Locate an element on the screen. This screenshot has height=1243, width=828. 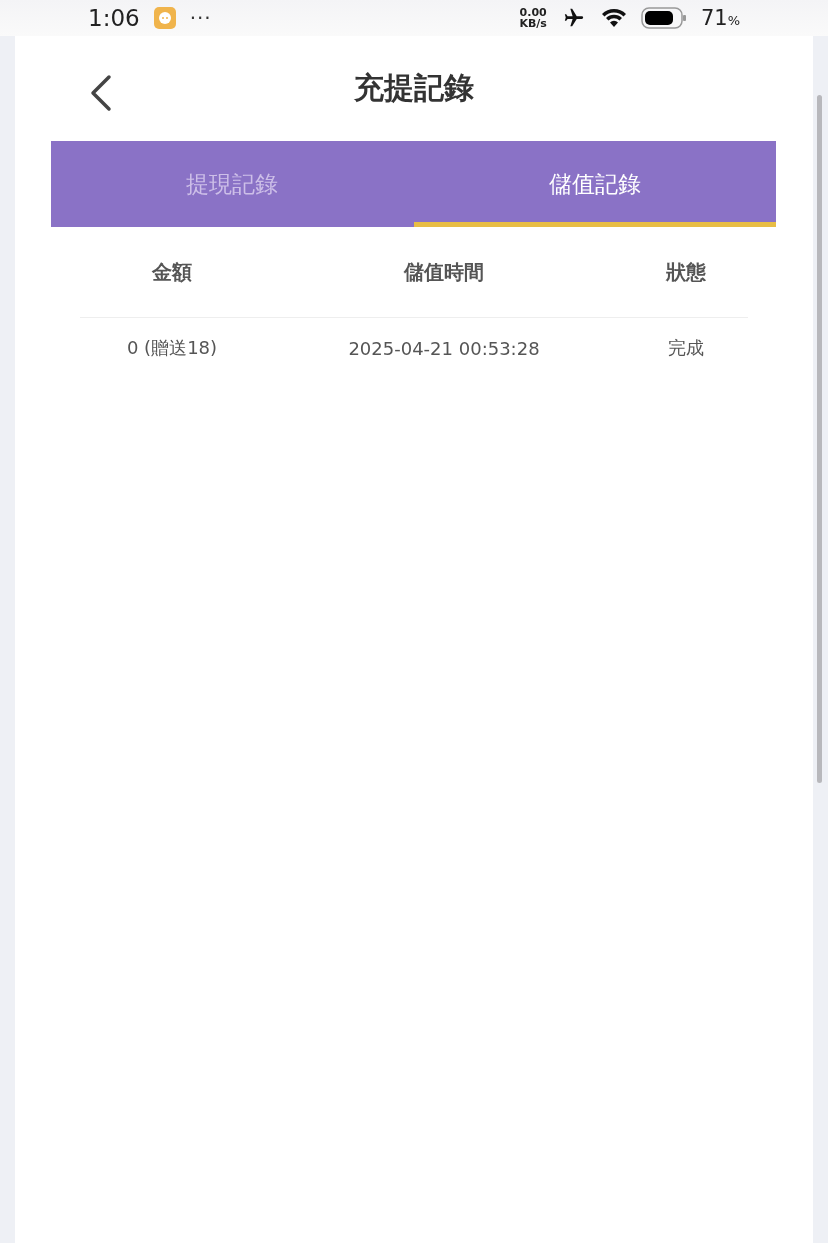
wifi-icon is located at coordinates (613, 18).